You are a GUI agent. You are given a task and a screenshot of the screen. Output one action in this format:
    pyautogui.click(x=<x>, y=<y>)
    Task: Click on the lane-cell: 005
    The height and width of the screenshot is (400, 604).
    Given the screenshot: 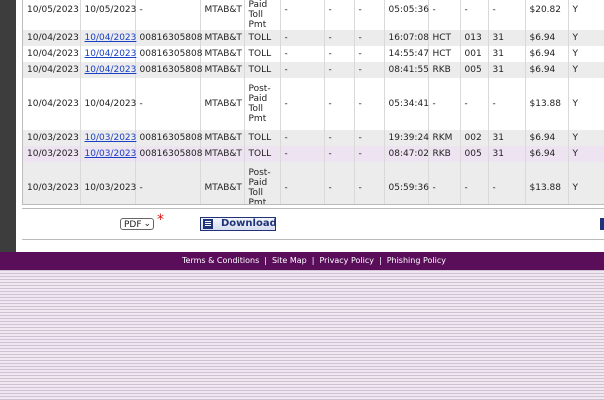 What is the action you would take?
    pyautogui.click(x=474, y=154)
    